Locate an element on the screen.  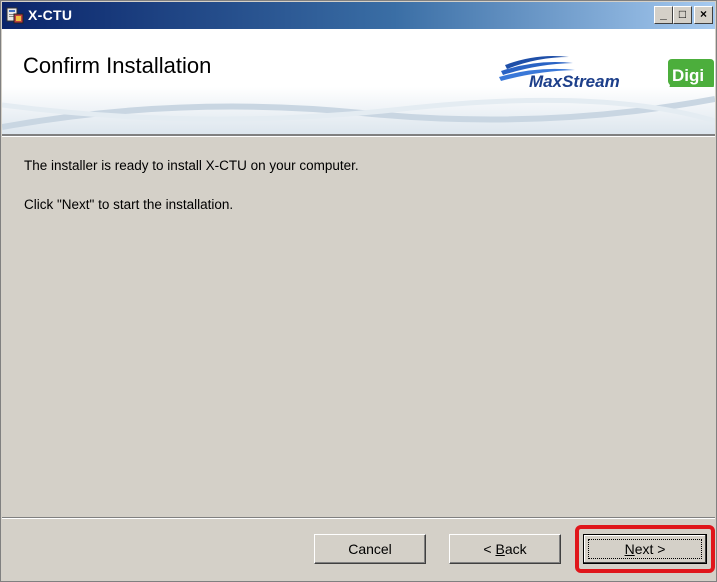
next-button-highlight is located at coordinates (645, 549).